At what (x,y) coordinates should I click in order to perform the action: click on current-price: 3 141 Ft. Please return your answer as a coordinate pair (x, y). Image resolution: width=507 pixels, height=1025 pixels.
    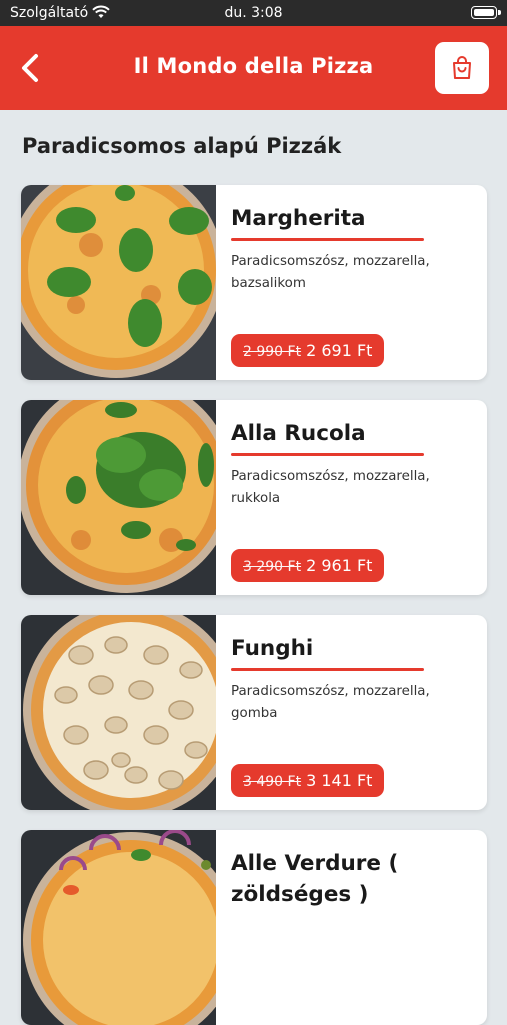
    Looking at the image, I should click on (339, 780).